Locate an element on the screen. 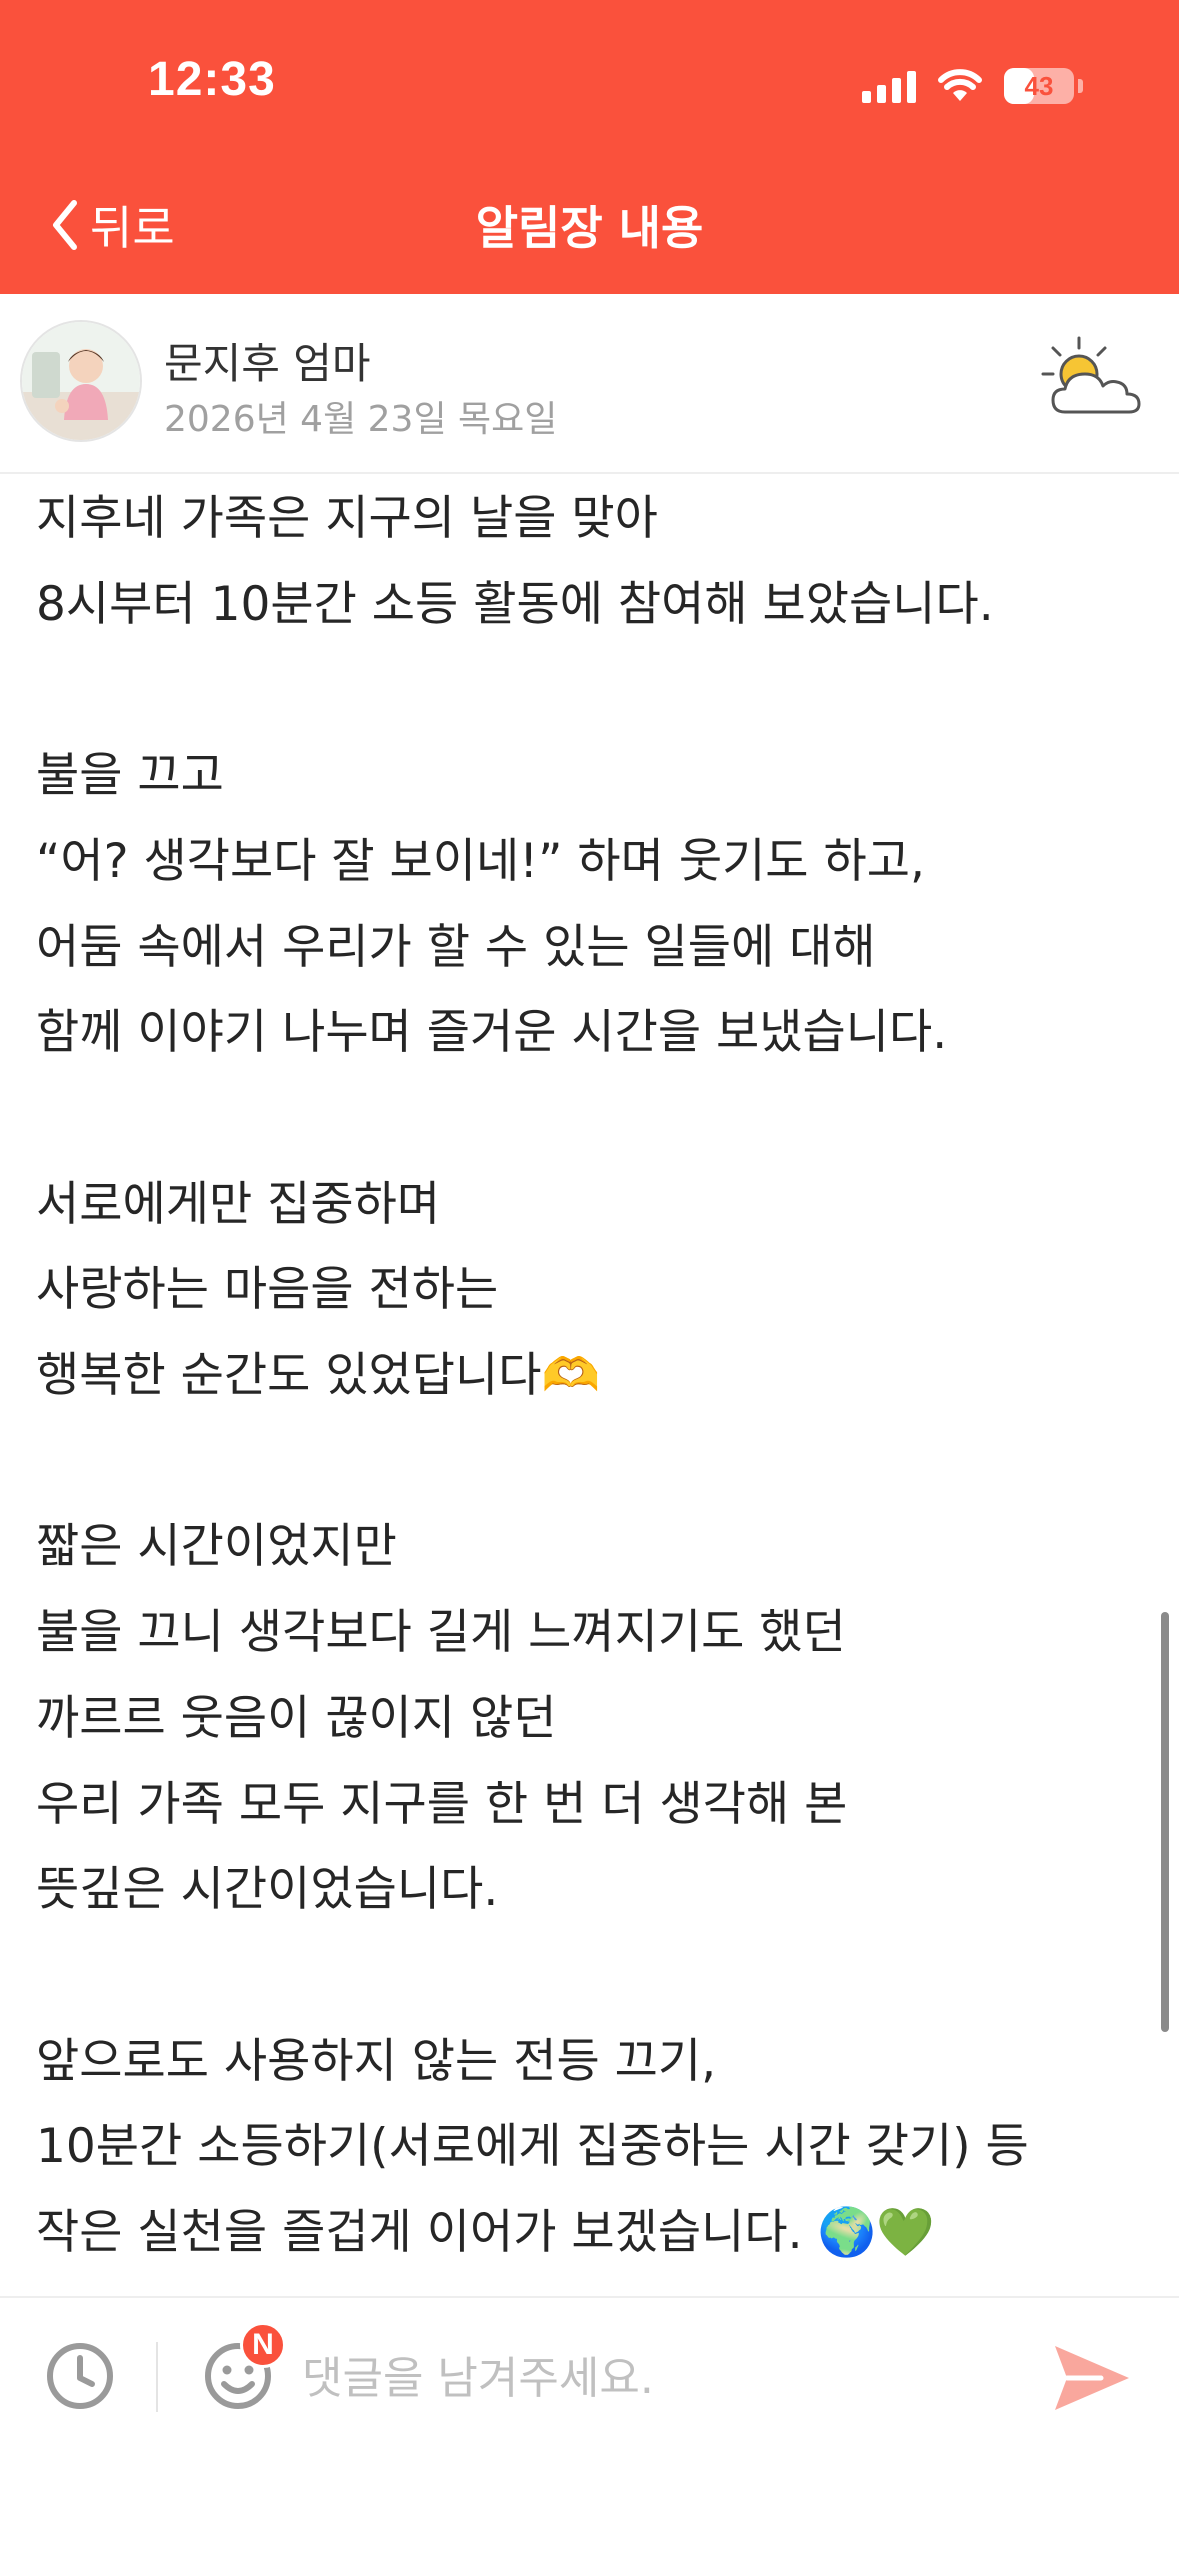 Image resolution: width=1179 pixels, height=2558 pixels. sun-behind-cloud-icon is located at coordinates (1091, 375).